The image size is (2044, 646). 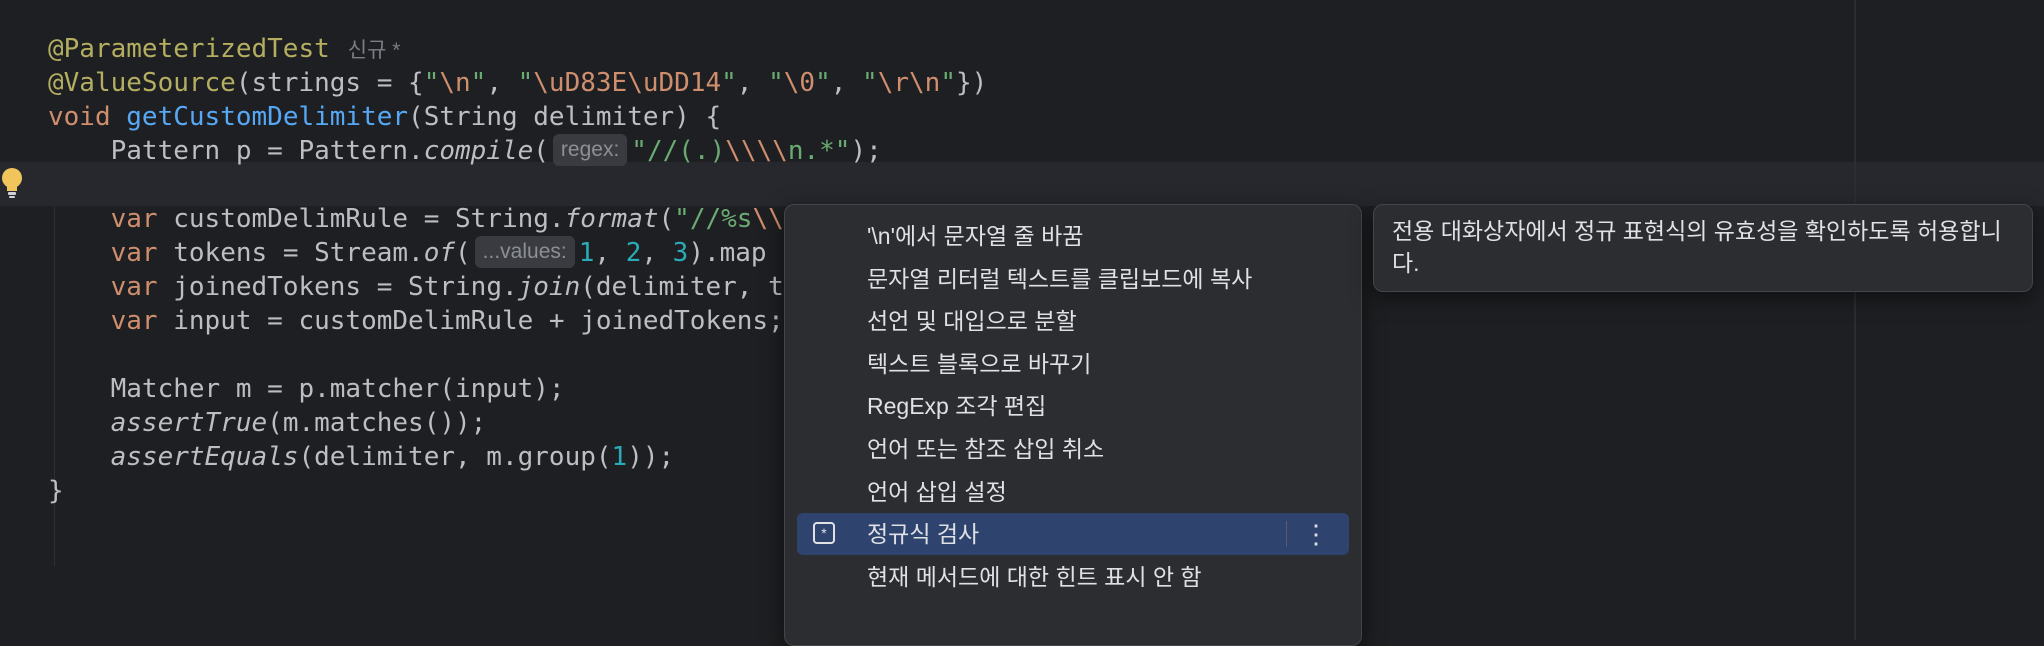 What do you see at coordinates (627, 83) in the screenshot?
I see `code-token: \uD83E\uDD14` at bounding box center [627, 83].